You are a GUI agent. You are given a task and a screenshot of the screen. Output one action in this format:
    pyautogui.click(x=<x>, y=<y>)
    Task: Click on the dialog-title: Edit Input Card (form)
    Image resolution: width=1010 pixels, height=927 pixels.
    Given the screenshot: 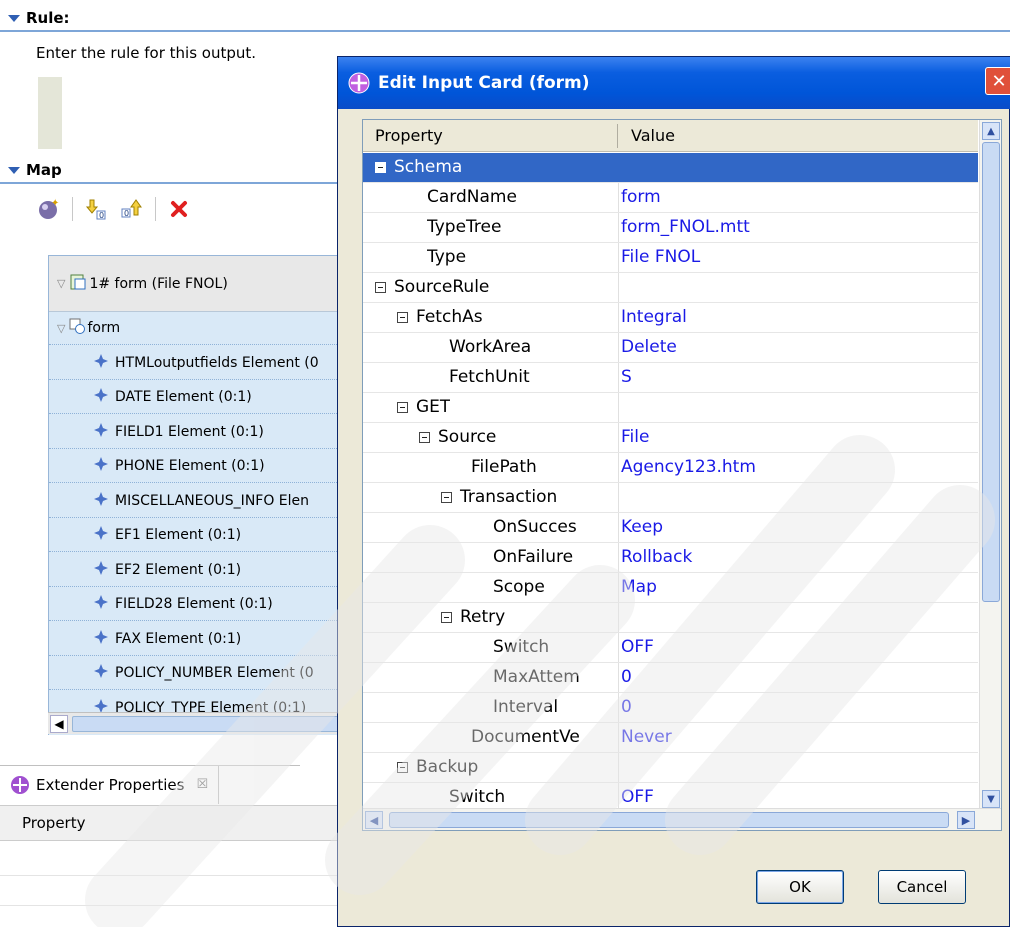 What is the action you would take?
    pyautogui.click(x=484, y=83)
    